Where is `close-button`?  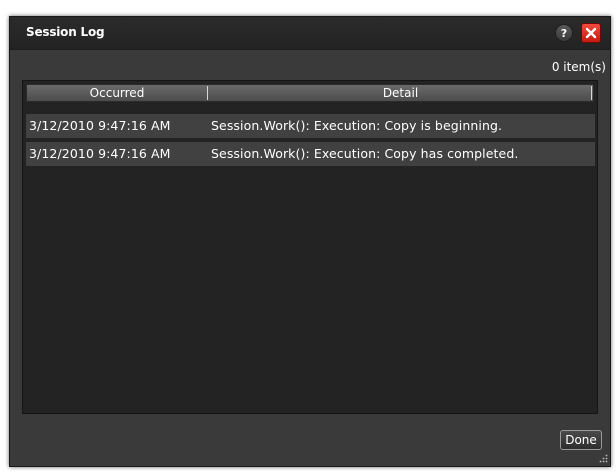 close-button is located at coordinates (591, 33).